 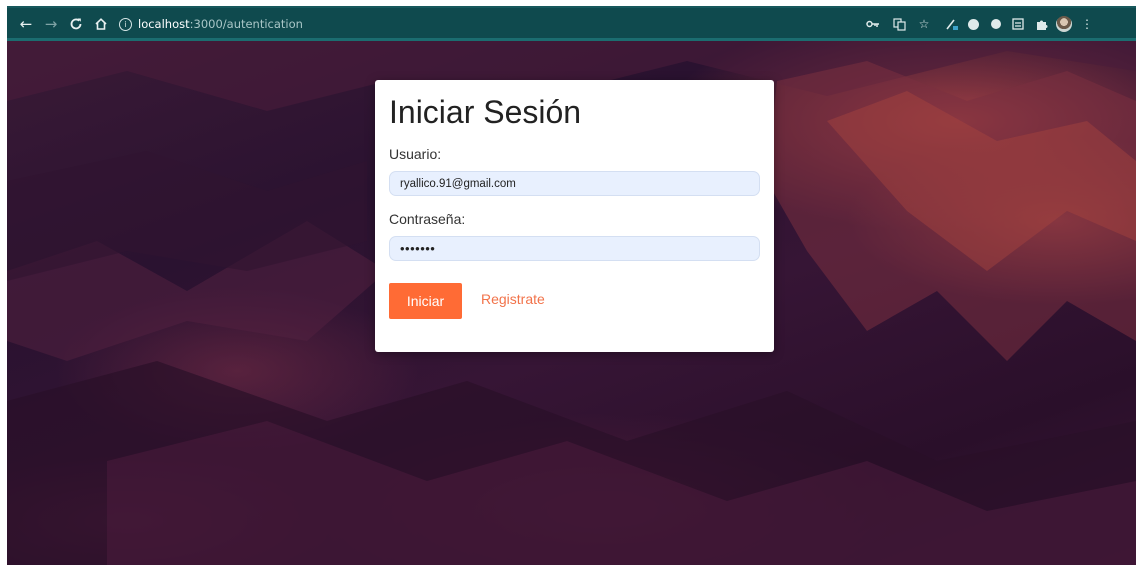 I want to click on key-icon, so click(x=873, y=24).